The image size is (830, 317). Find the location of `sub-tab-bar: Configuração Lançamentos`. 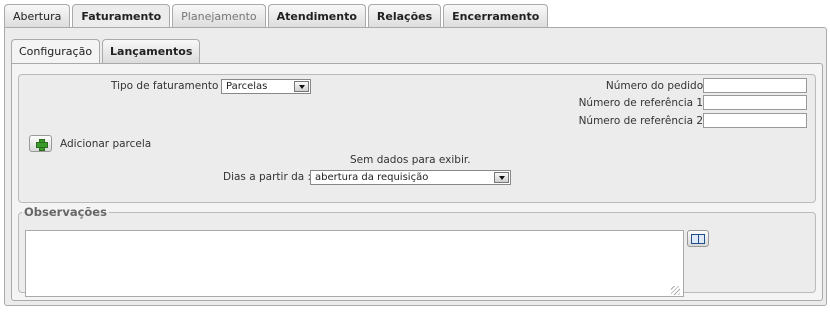

sub-tab-bar: Configuração Lançamentos is located at coordinates (106, 52).